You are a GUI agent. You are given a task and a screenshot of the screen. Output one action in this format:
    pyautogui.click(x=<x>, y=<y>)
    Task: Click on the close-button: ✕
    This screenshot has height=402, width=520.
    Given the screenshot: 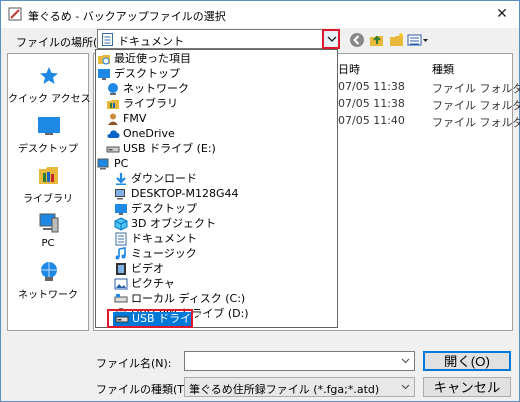 What is the action you would take?
    pyautogui.click(x=502, y=14)
    